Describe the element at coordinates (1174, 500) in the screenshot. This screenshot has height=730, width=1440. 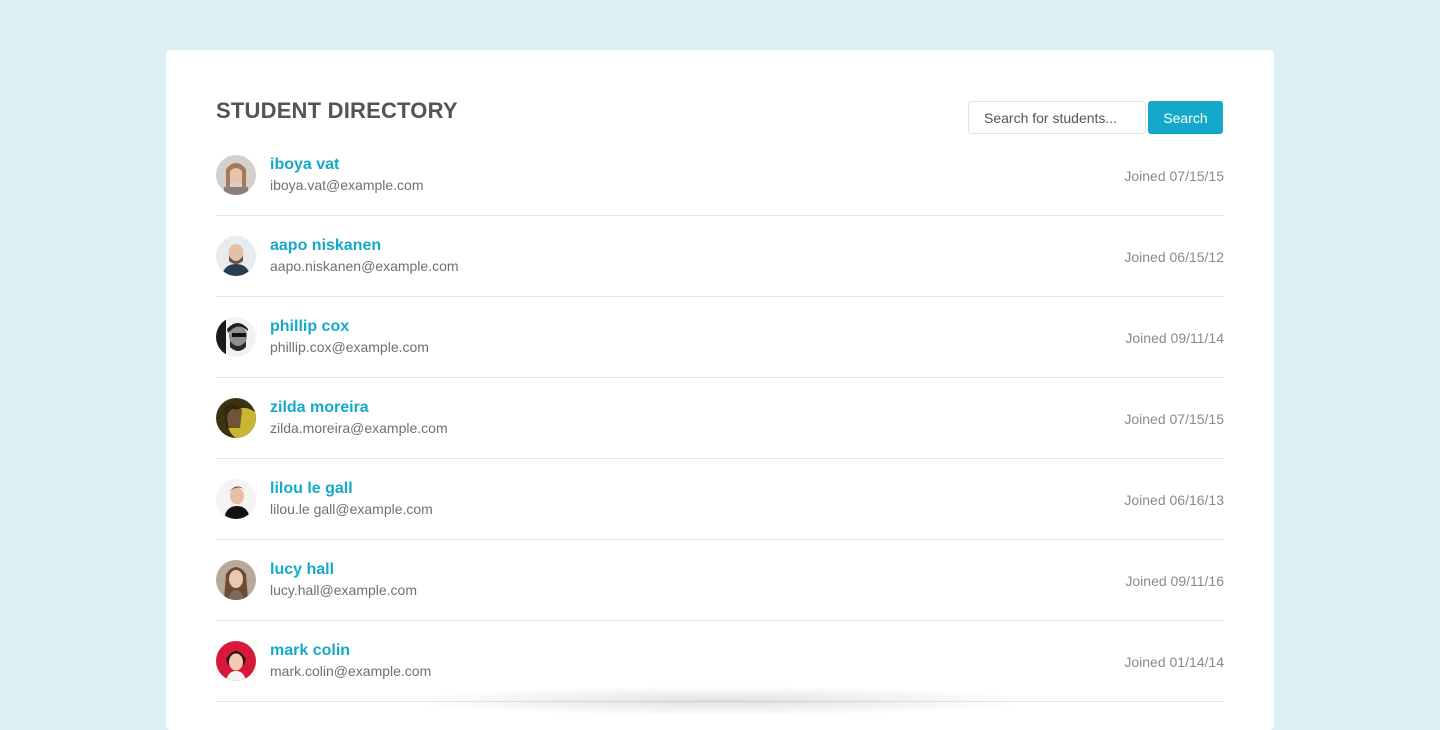
I see `joined-date: Joined 06/16/13` at that location.